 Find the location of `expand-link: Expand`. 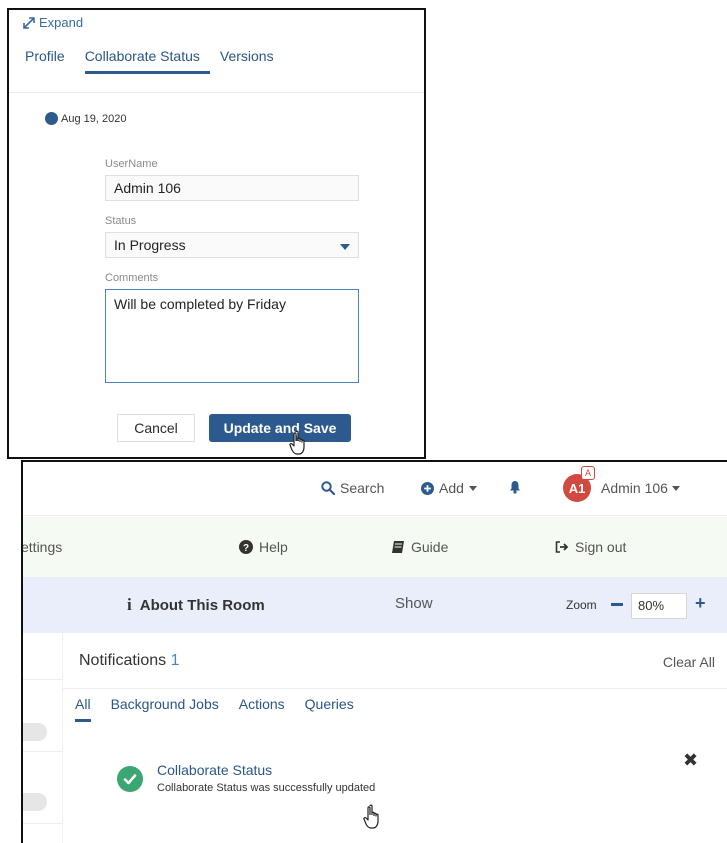

expand-link: Expand is located at coordinates (53, 22).